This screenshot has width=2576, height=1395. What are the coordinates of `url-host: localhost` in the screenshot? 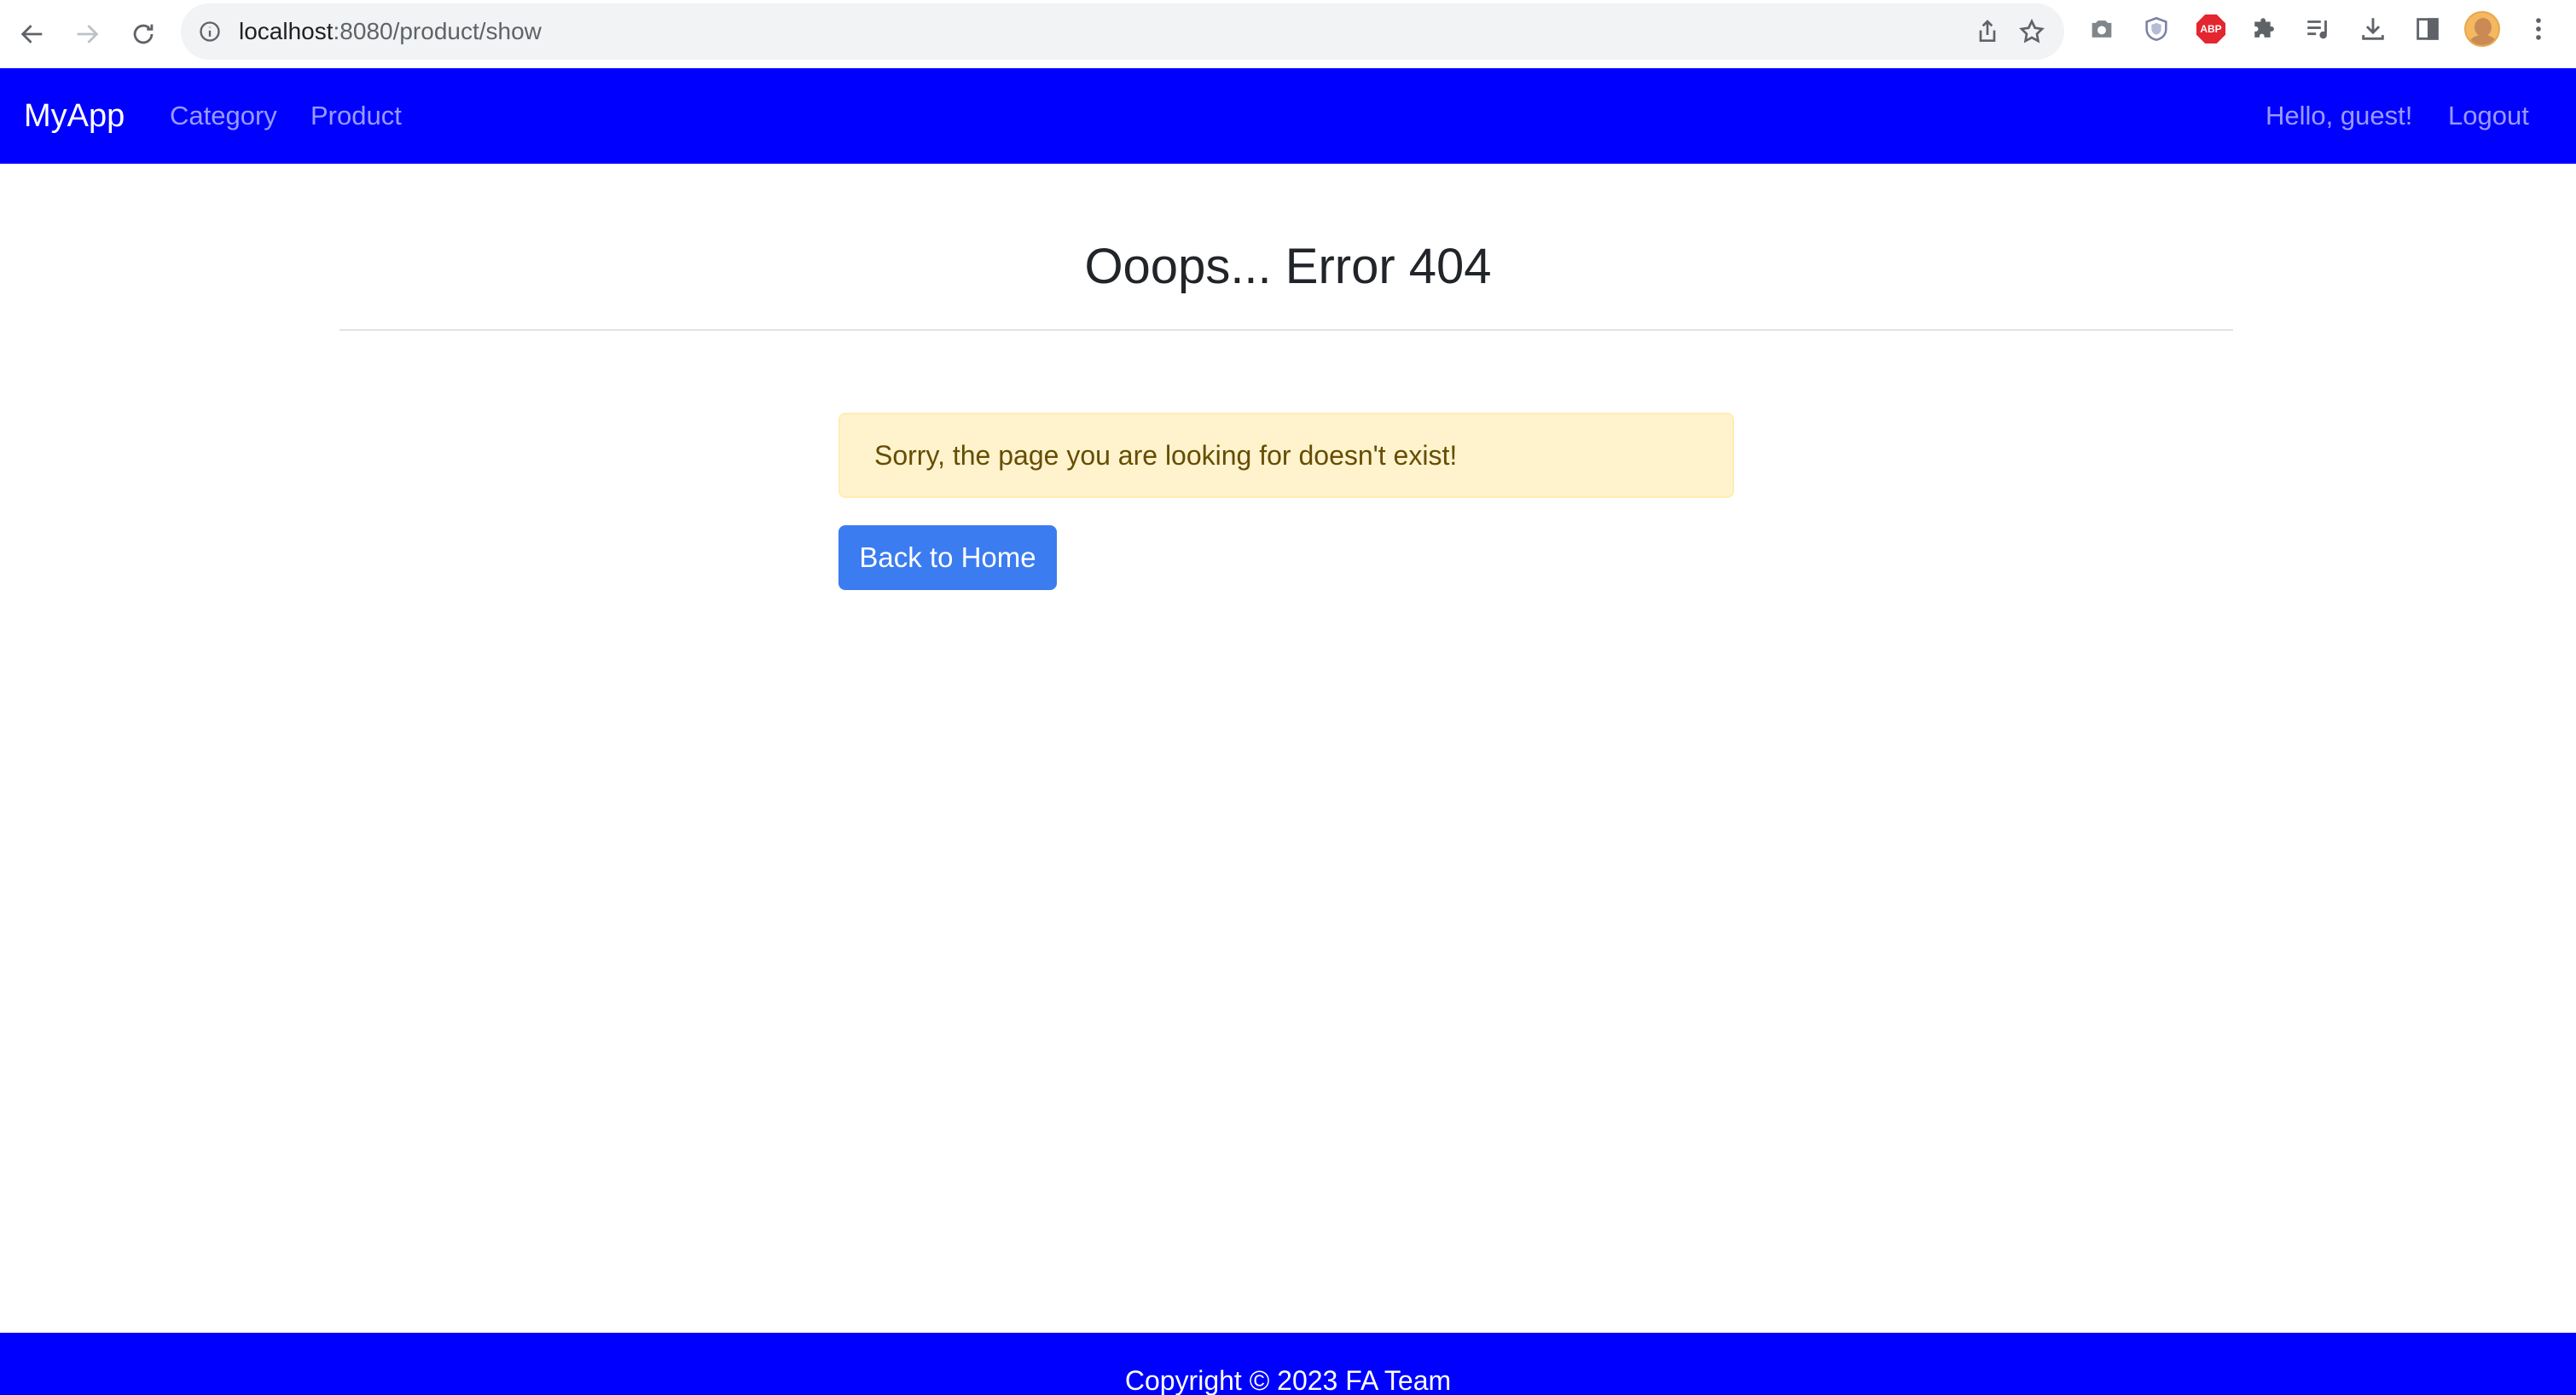 It's located at (286, 31).